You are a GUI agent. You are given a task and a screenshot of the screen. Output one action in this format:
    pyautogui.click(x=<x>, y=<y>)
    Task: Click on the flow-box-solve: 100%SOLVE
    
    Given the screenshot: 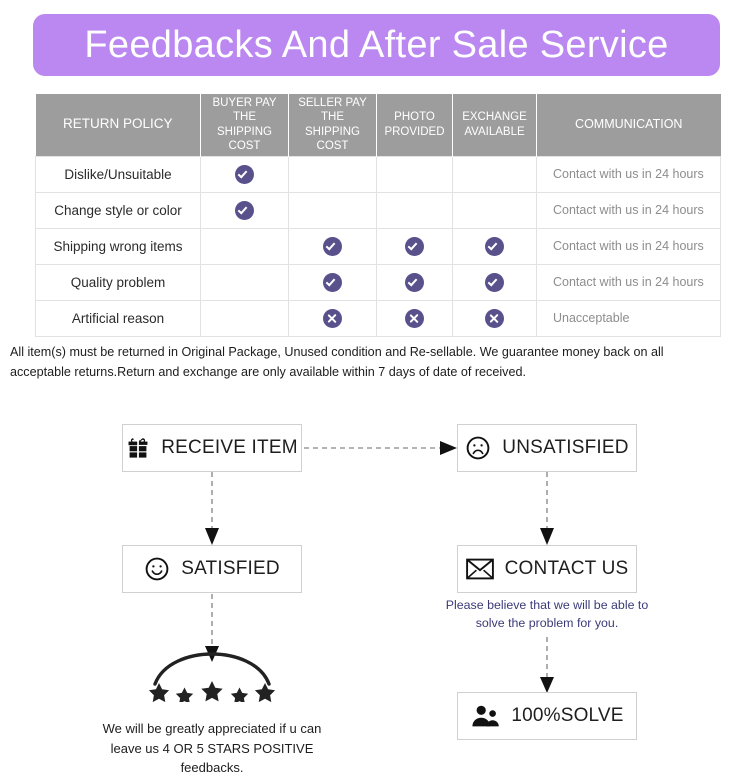 What is the action you would take?
    pyautogui.click(x=547, y=716)
    